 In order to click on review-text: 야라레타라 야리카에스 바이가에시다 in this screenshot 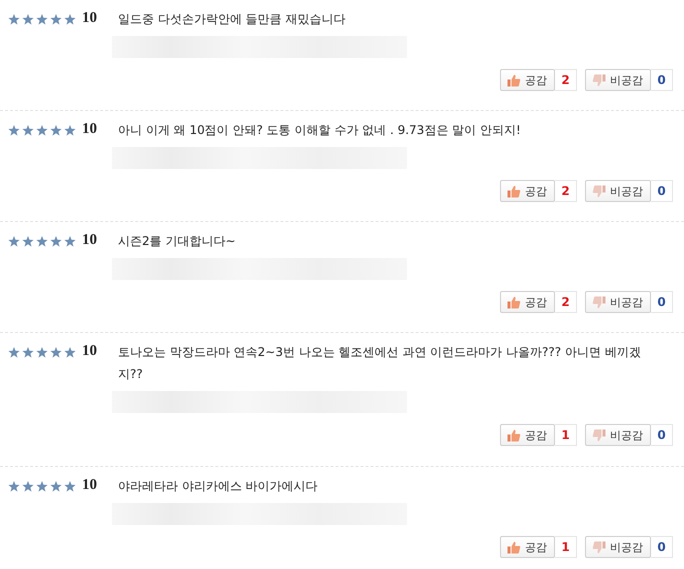, I will do `click(218, 486)`.